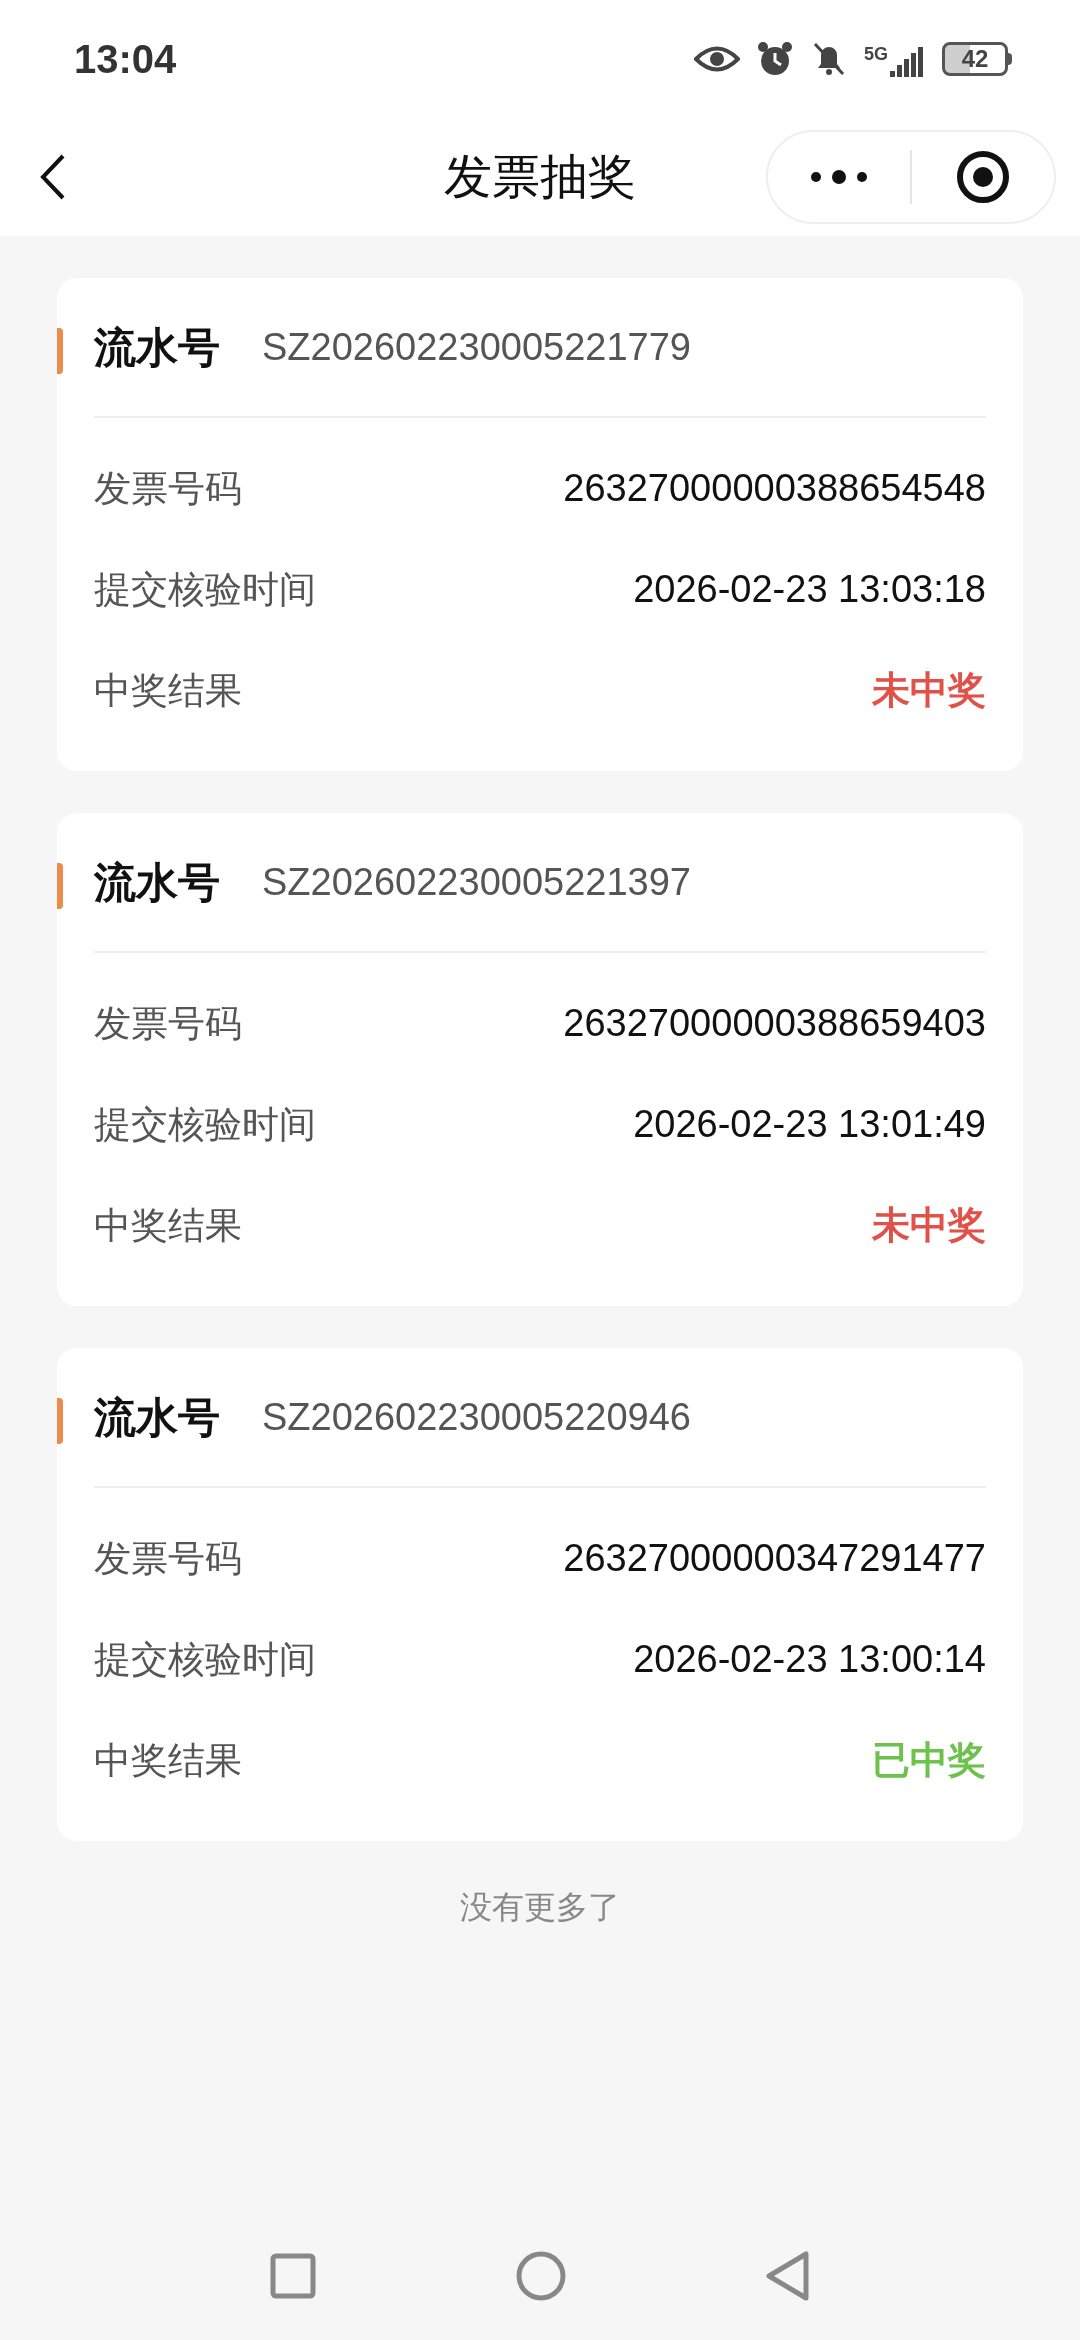 The height and width of the screenshot is (2340, 1080). I want to click on back-nav-button, so click(788, 2276).